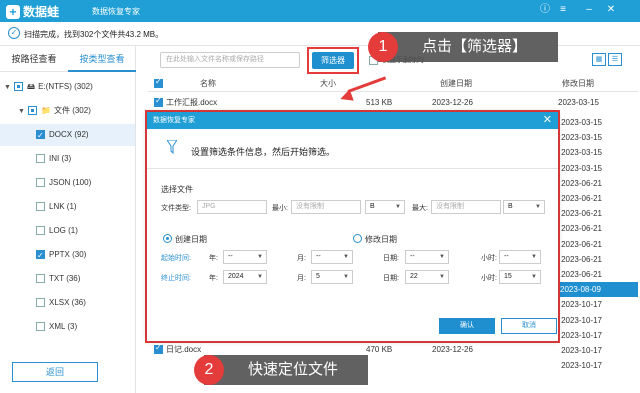 The height and width of the screenshot is (393, 640). Describe the element at coordinates (245, 277) in the screenshot. I see `end-year-select: 2024 ▼` at that location.